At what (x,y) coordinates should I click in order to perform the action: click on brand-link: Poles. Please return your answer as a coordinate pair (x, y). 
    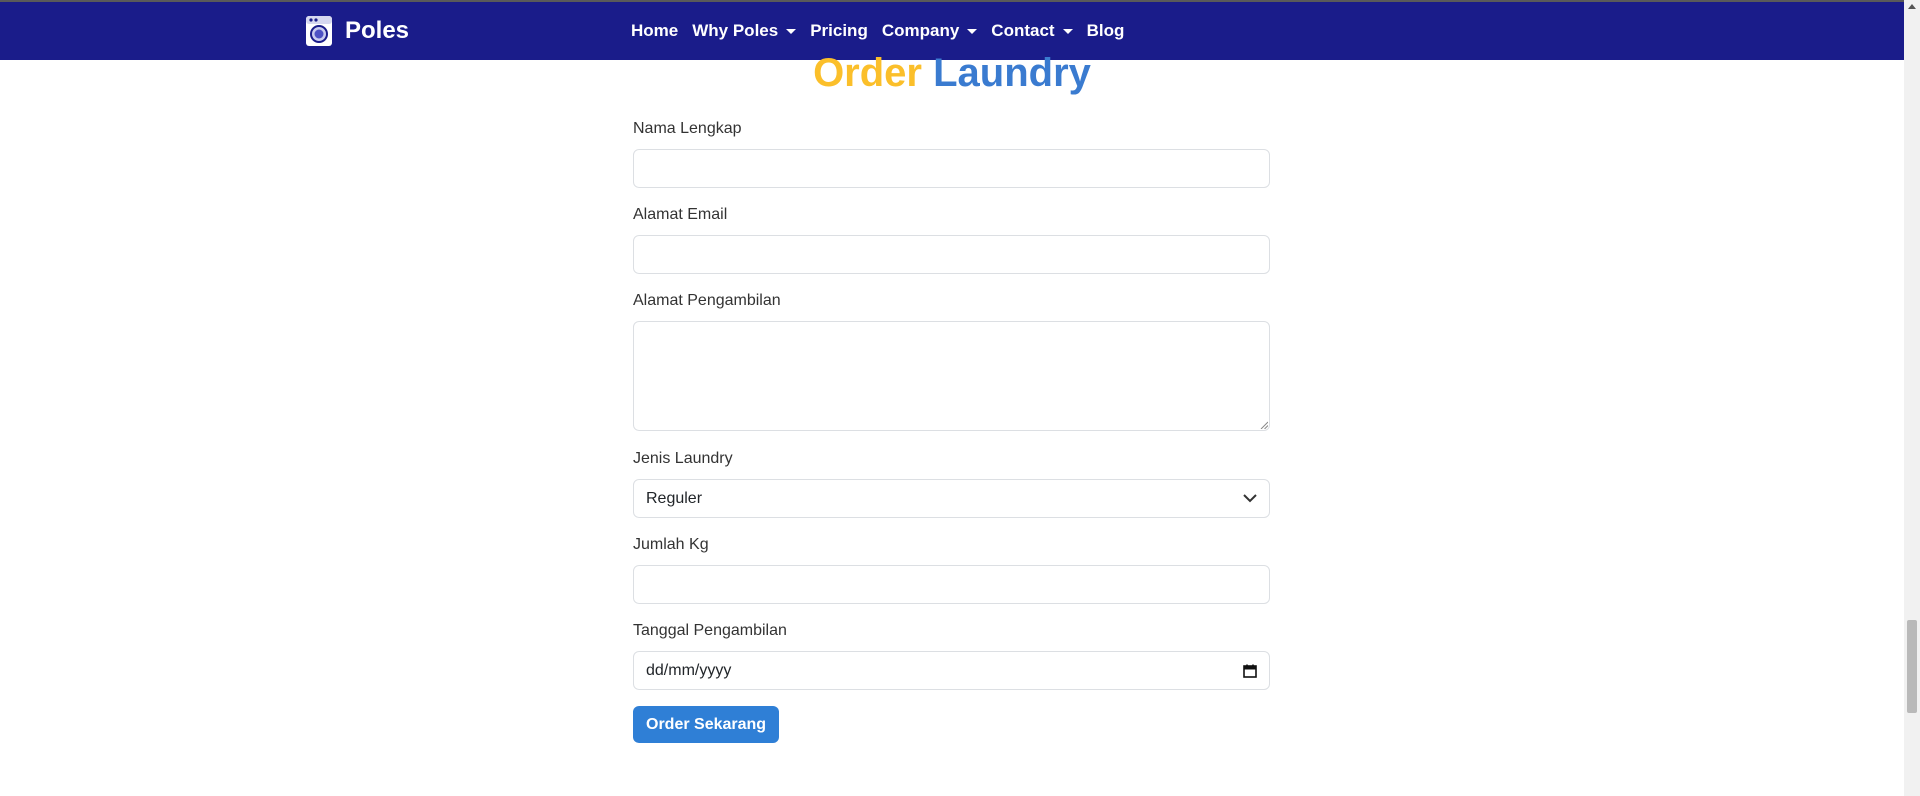
    Looking at the image, I should click on (357, 31).